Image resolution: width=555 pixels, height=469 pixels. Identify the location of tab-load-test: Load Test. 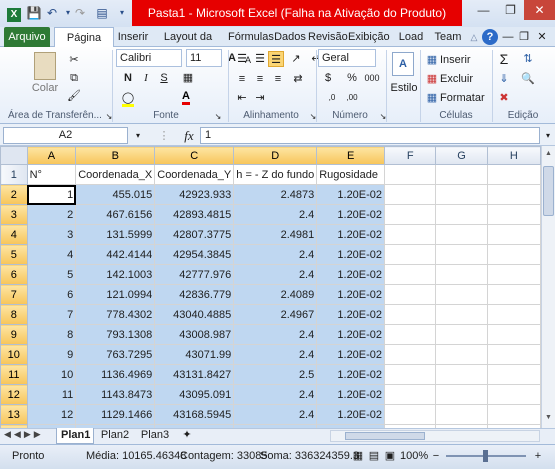
(411, 45).